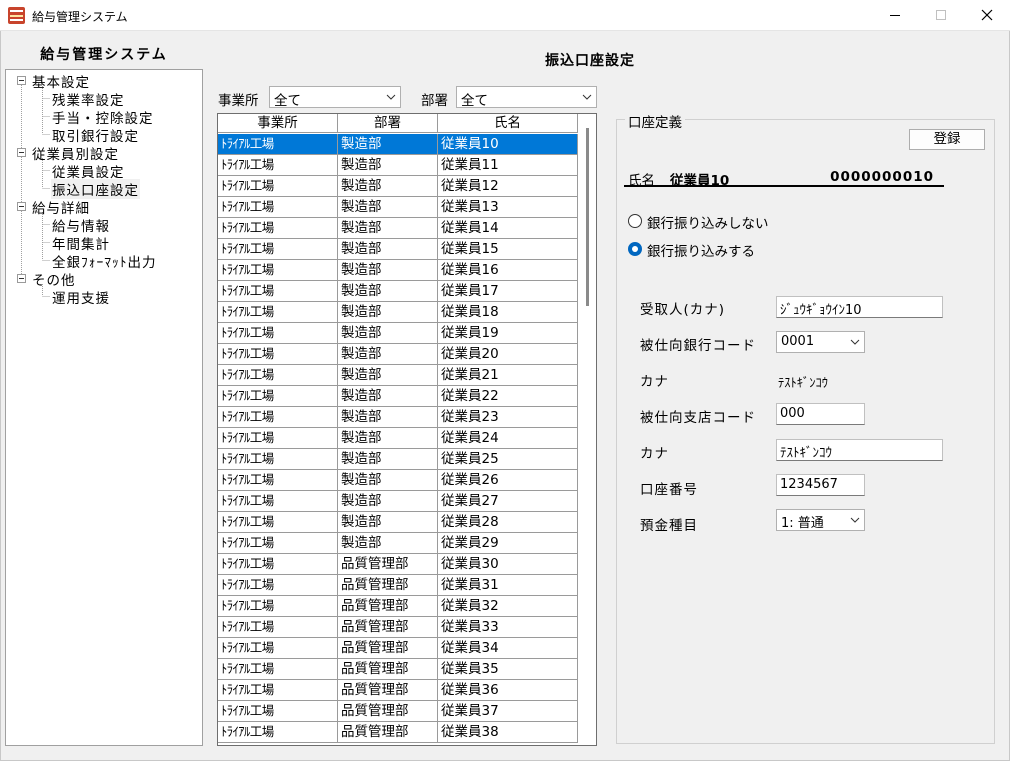 The height and width of the screenshot is (761, 1010). What do you see at coordinates (398, 438) in the screenshot?
I see `table-row: ﾄﾗｲｱﾙ工場 製造部 従業員24` at bounding box center [398, 438].